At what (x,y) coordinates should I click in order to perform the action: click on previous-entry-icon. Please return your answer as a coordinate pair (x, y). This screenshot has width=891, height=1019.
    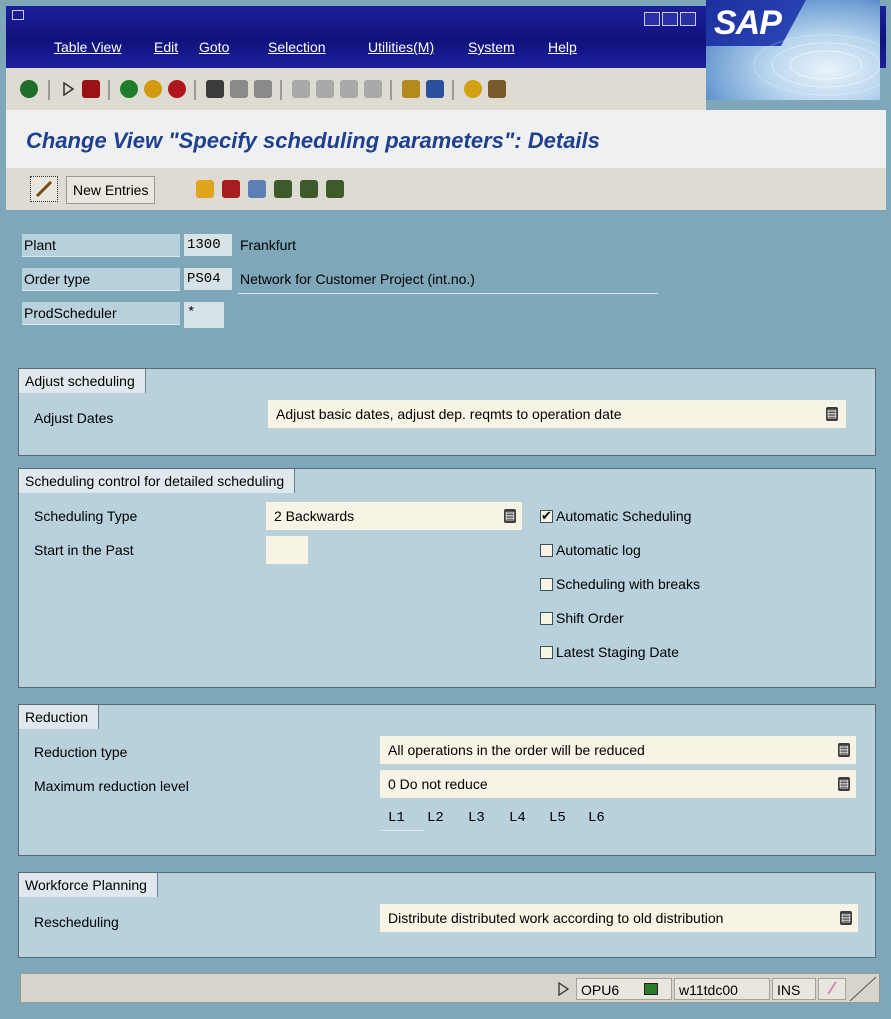
    Looking at the image, I should click on (283, 189).